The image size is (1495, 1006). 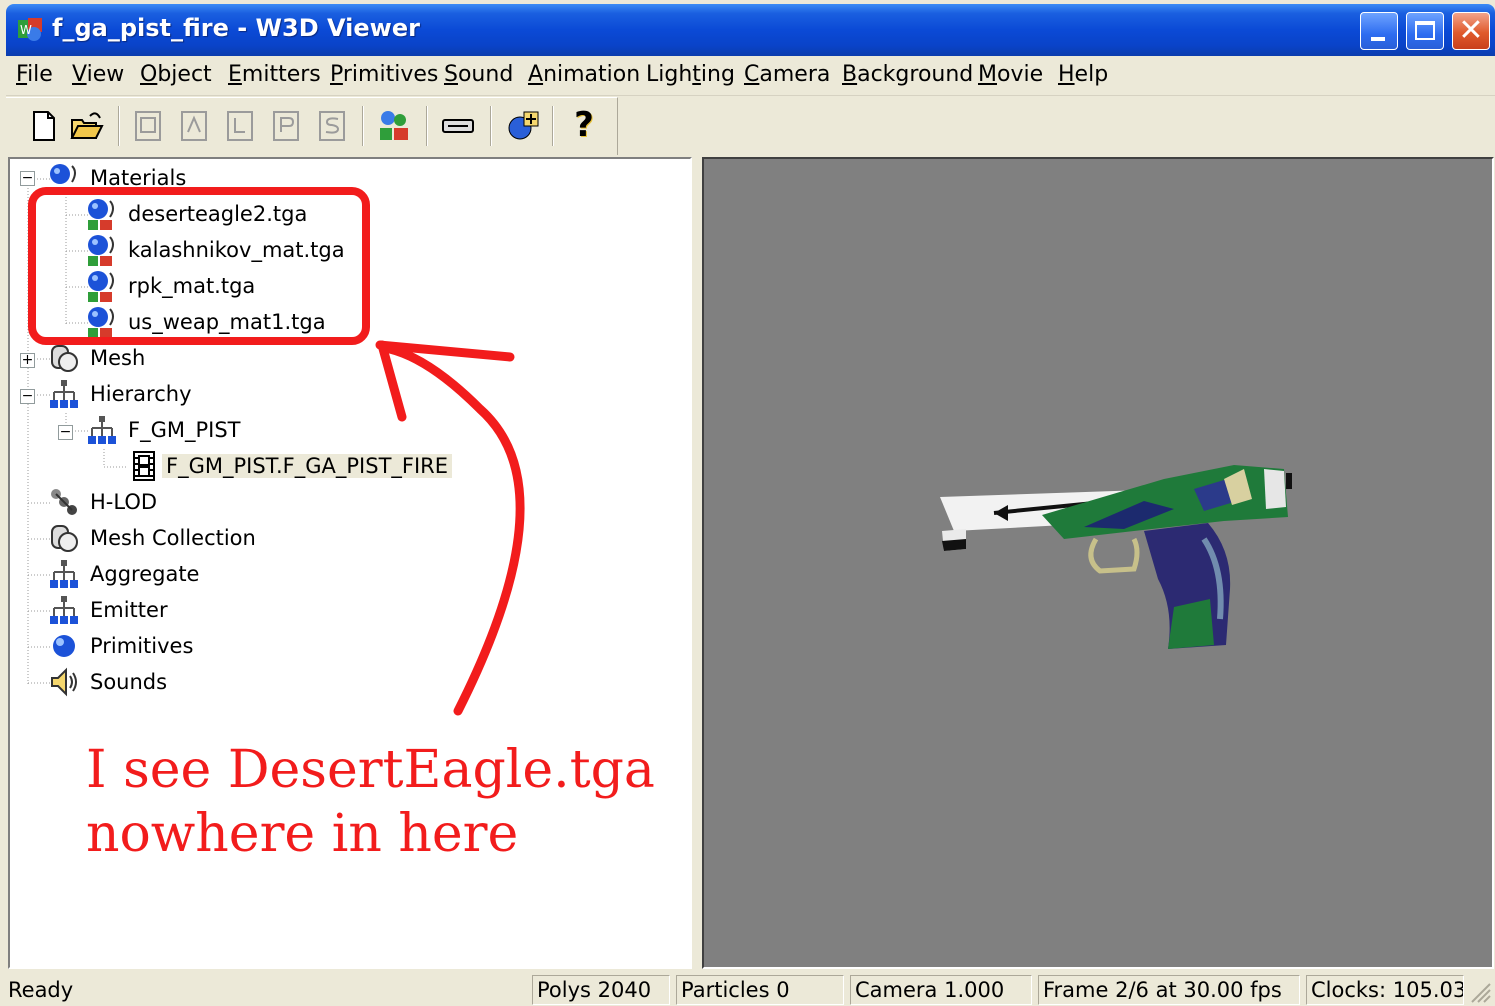 I want to click on emitter-icon, so click(x=64, y=610).